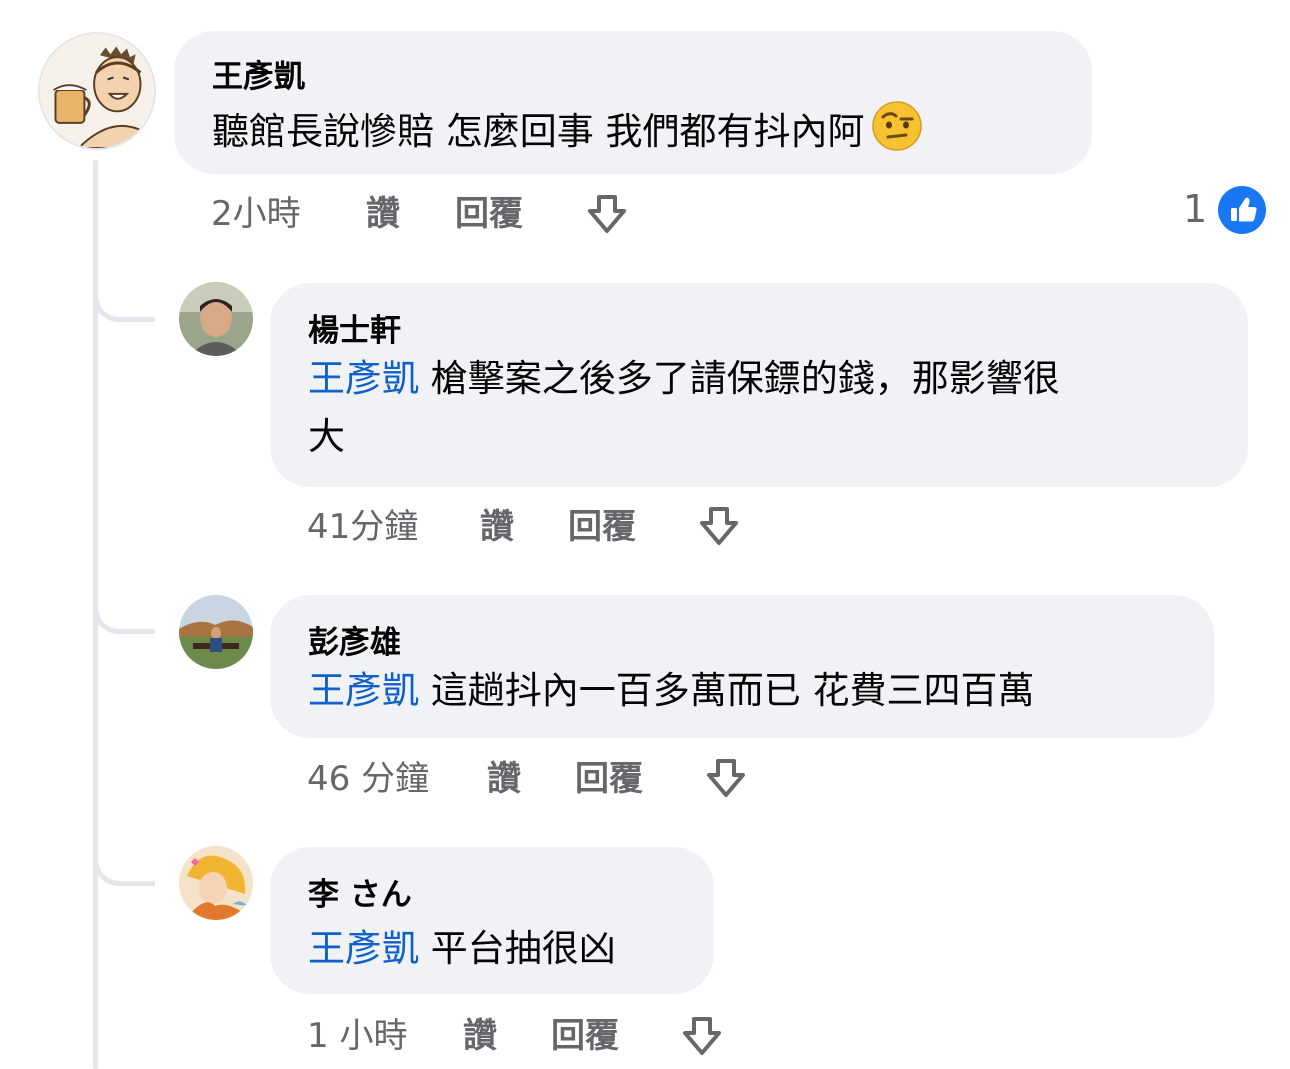 The width and height of the screenshot is (1290, 1069). What do you see at coordinates (1242, 210) in the screenshot?
I see `thumbs-up-icon` at bounding box center [1242, 210].